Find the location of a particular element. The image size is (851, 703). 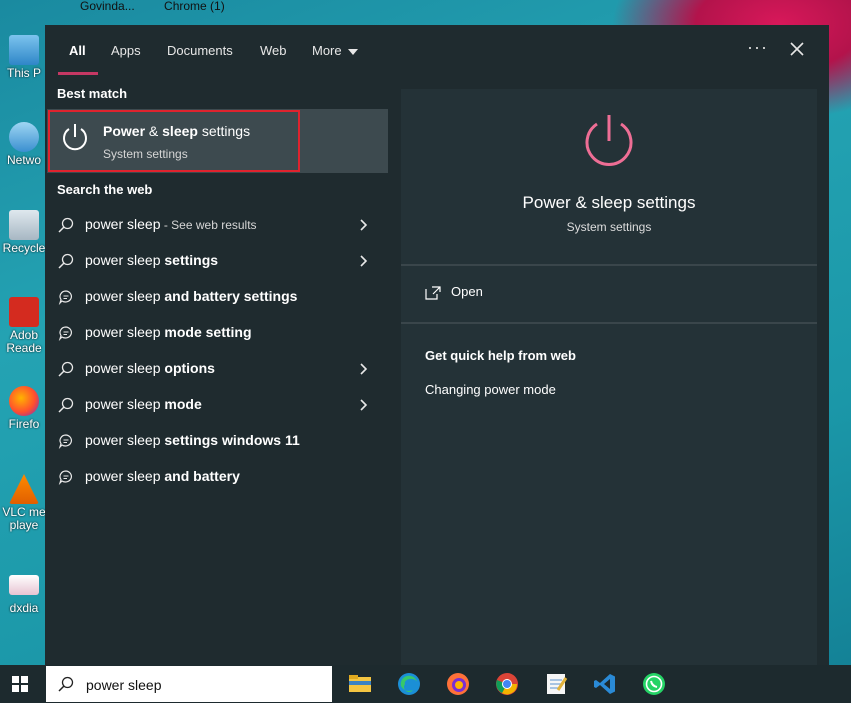

tab-more: More is located at coordinates (335, 50).